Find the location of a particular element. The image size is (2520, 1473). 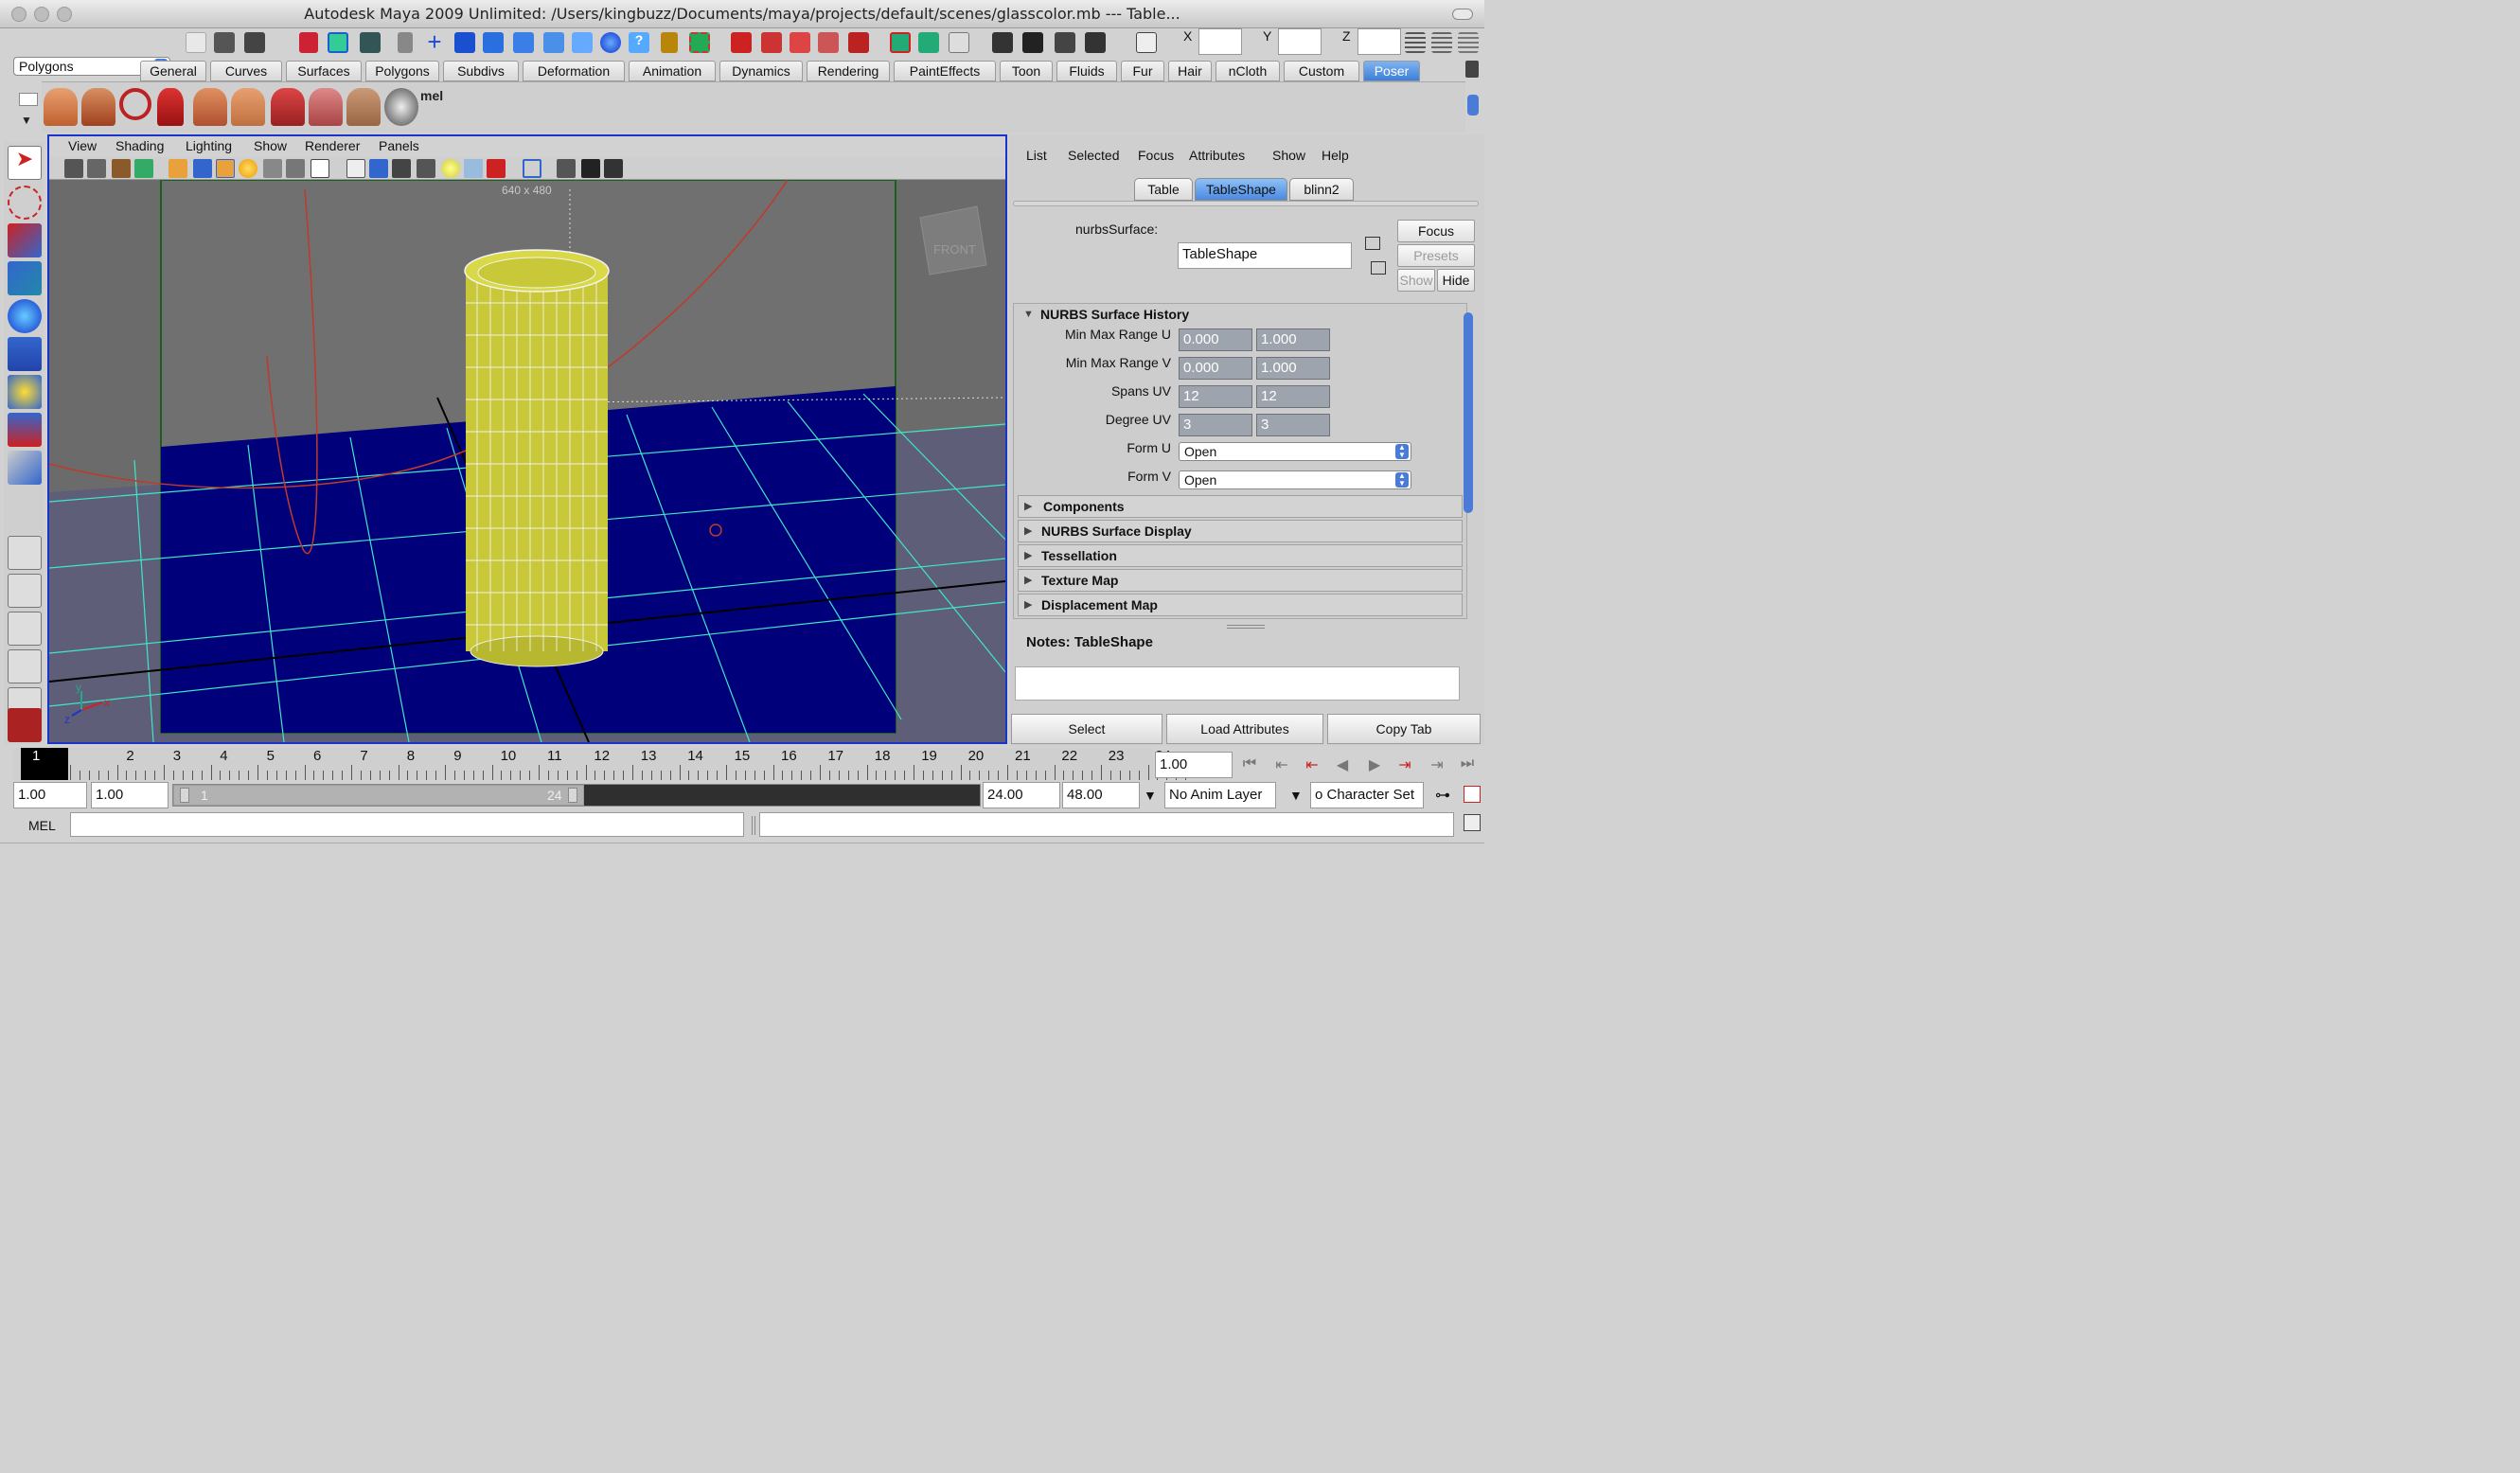

character-set-arrow-icon: ▼ is located at coordinates (1296, 795).